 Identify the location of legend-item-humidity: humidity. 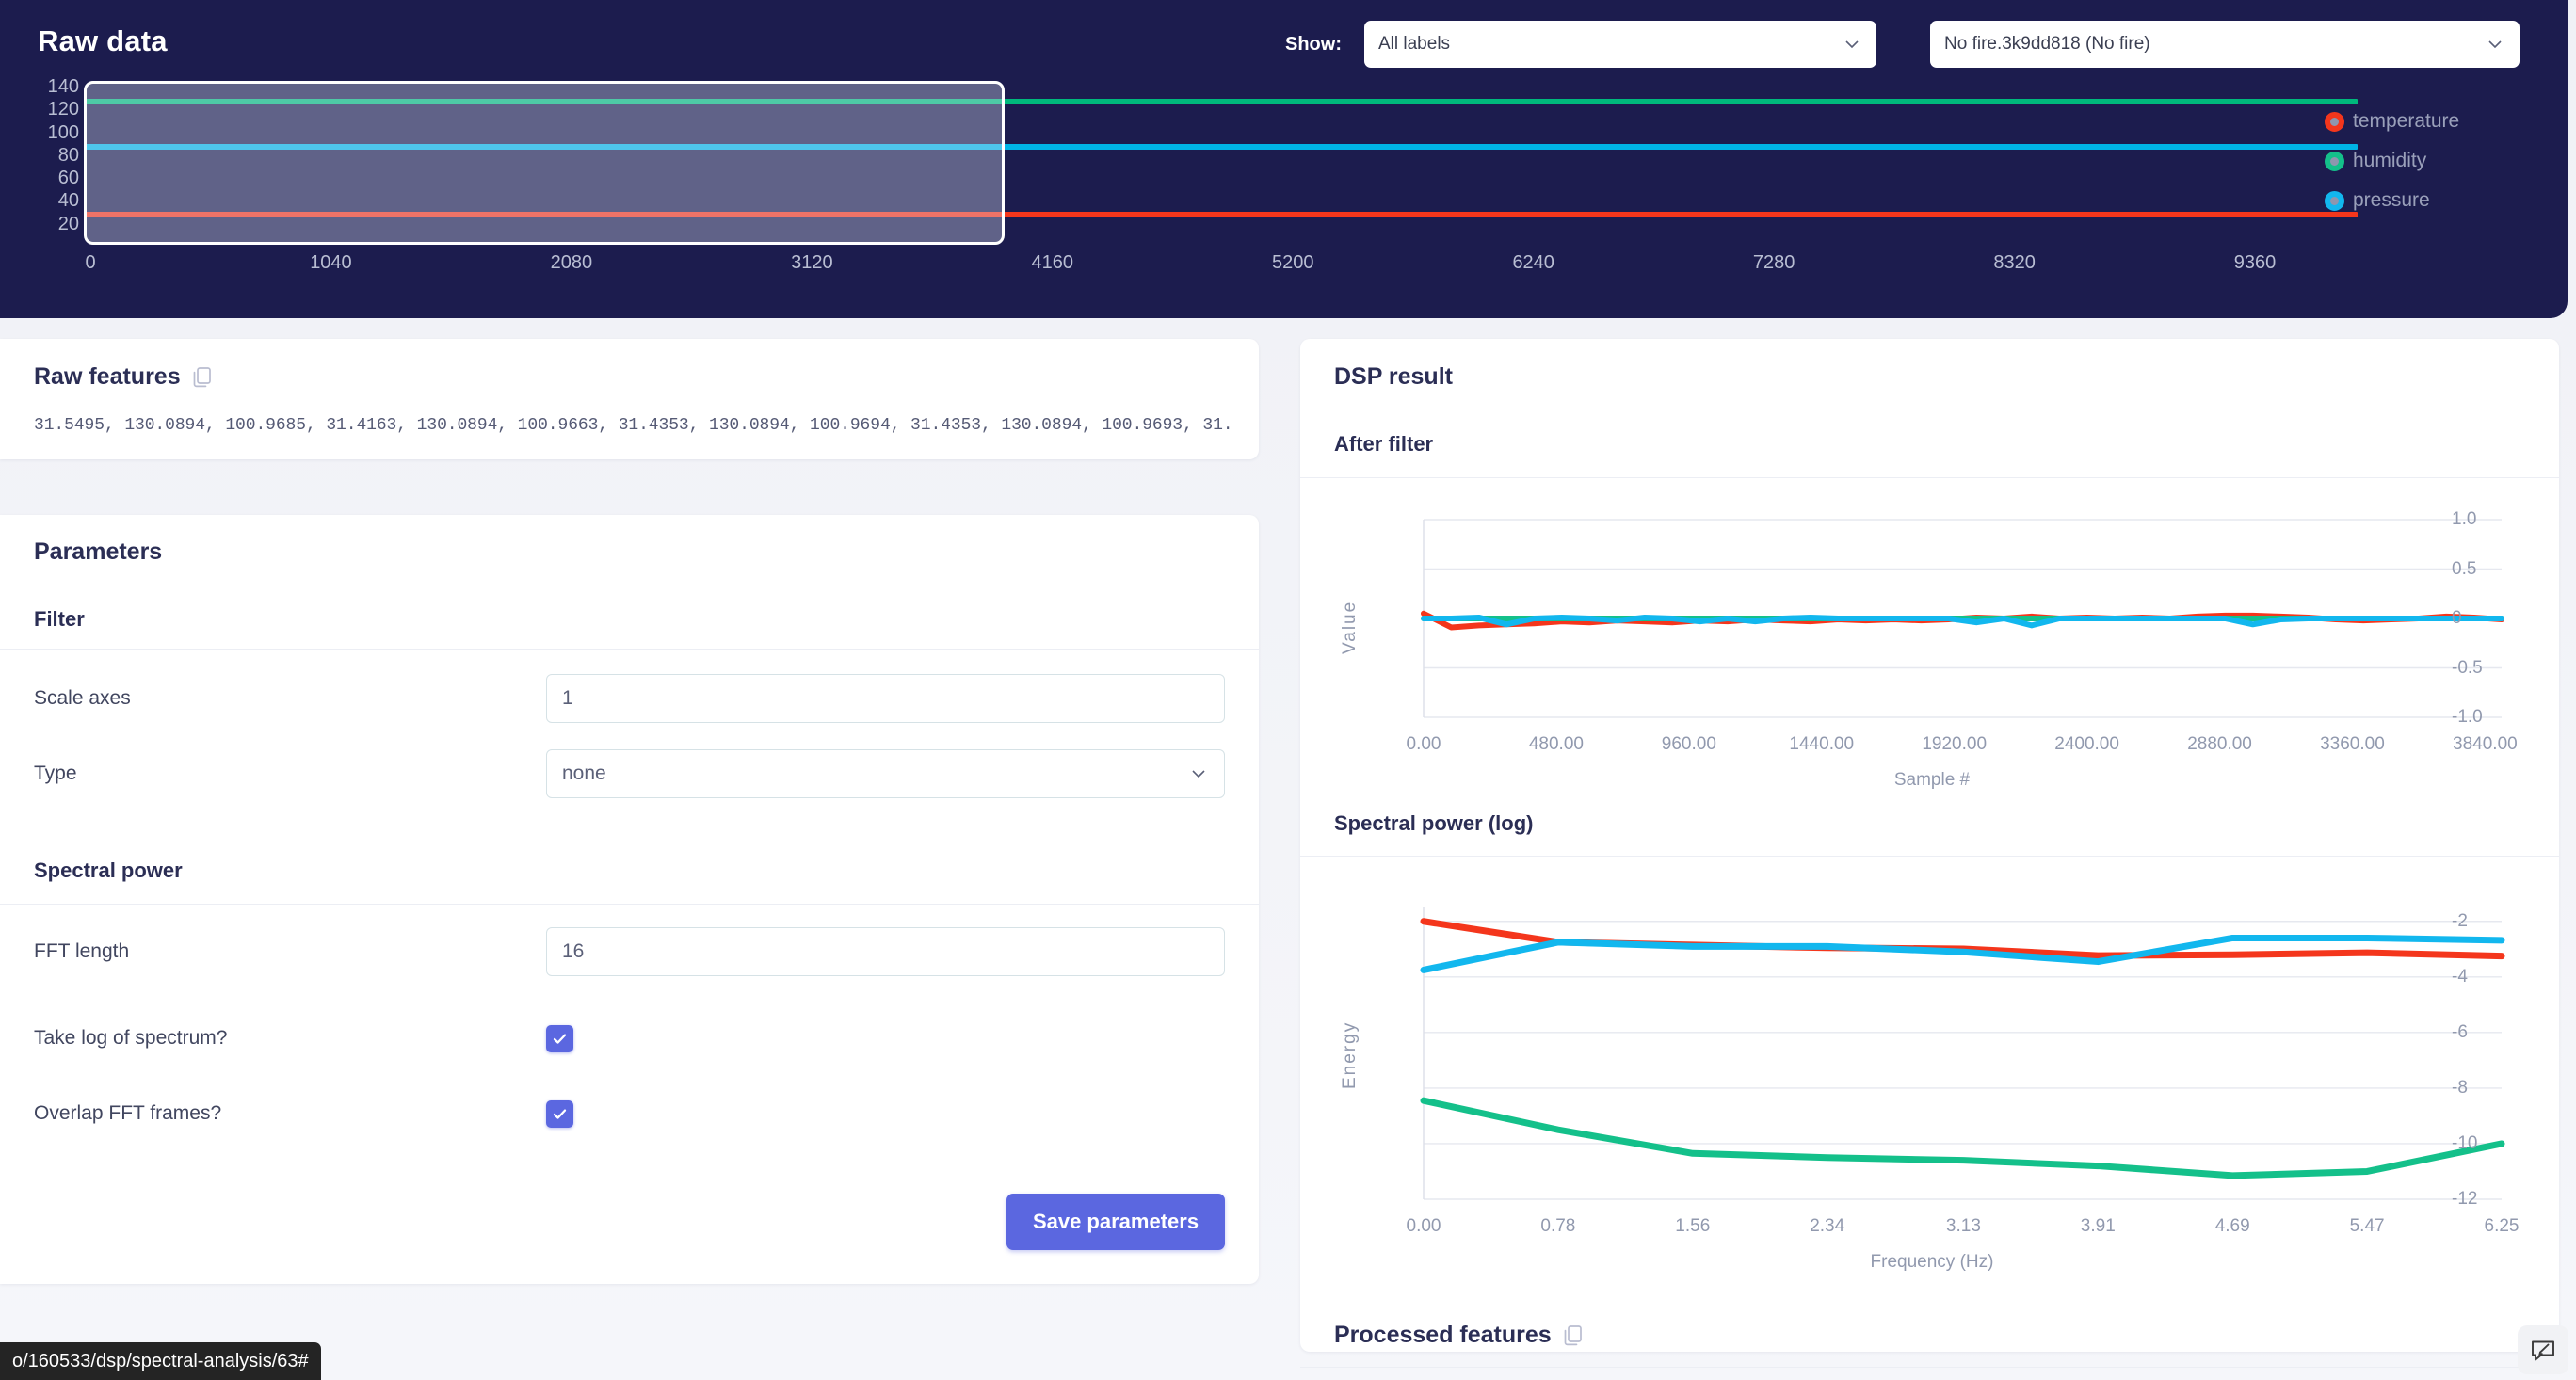
(2433, 161).